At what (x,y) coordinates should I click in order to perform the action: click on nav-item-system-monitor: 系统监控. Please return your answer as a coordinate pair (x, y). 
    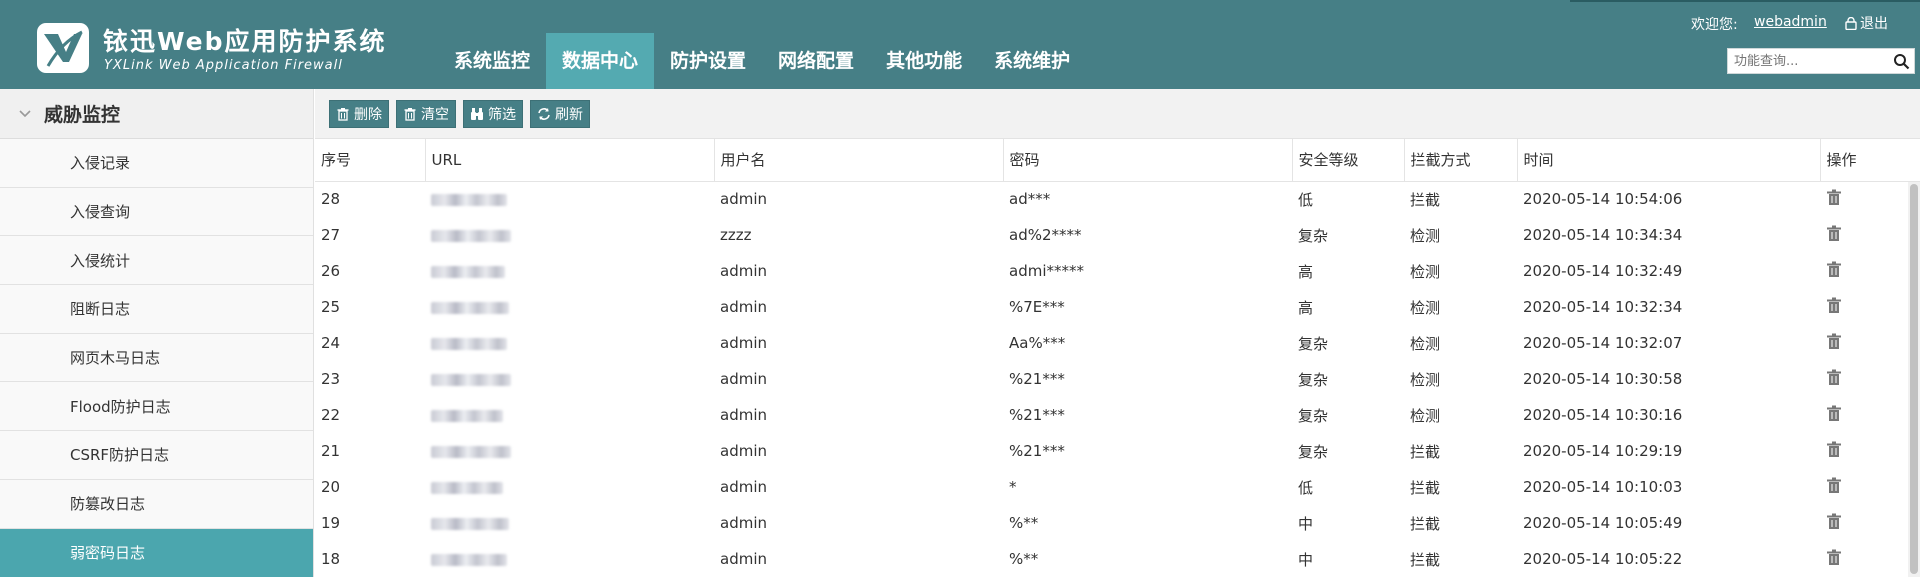
    Looking at the image, I should click on (492, 61).